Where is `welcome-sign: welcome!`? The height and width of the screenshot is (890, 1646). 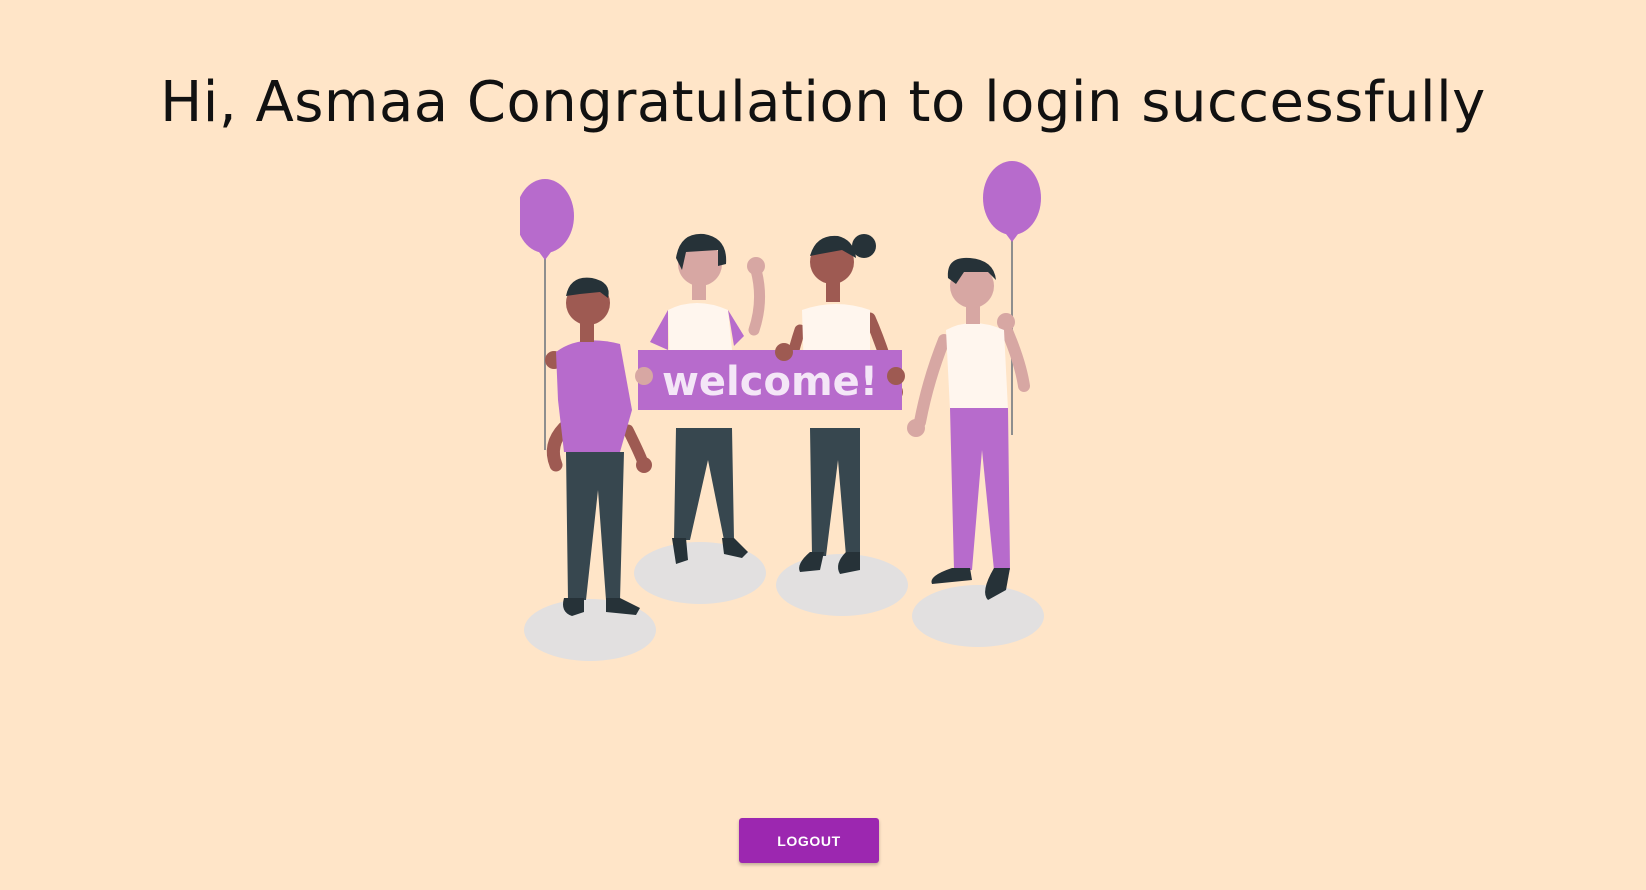 welcome-sign: welcome! is located at coordinates (770, 376).